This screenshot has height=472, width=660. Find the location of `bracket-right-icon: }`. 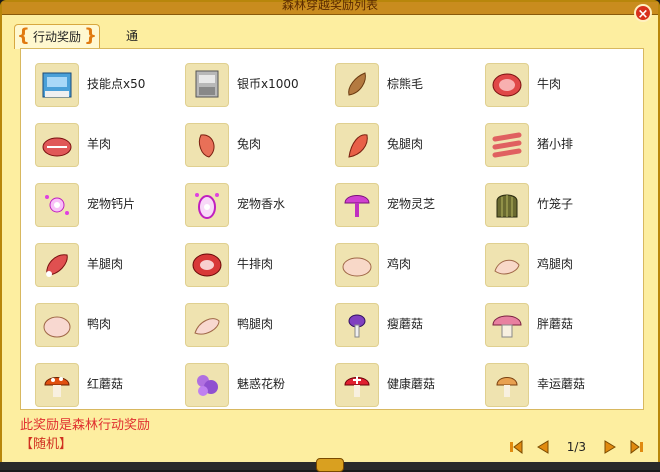

bracket-right-icon: } is located at coordinates (90, 35).